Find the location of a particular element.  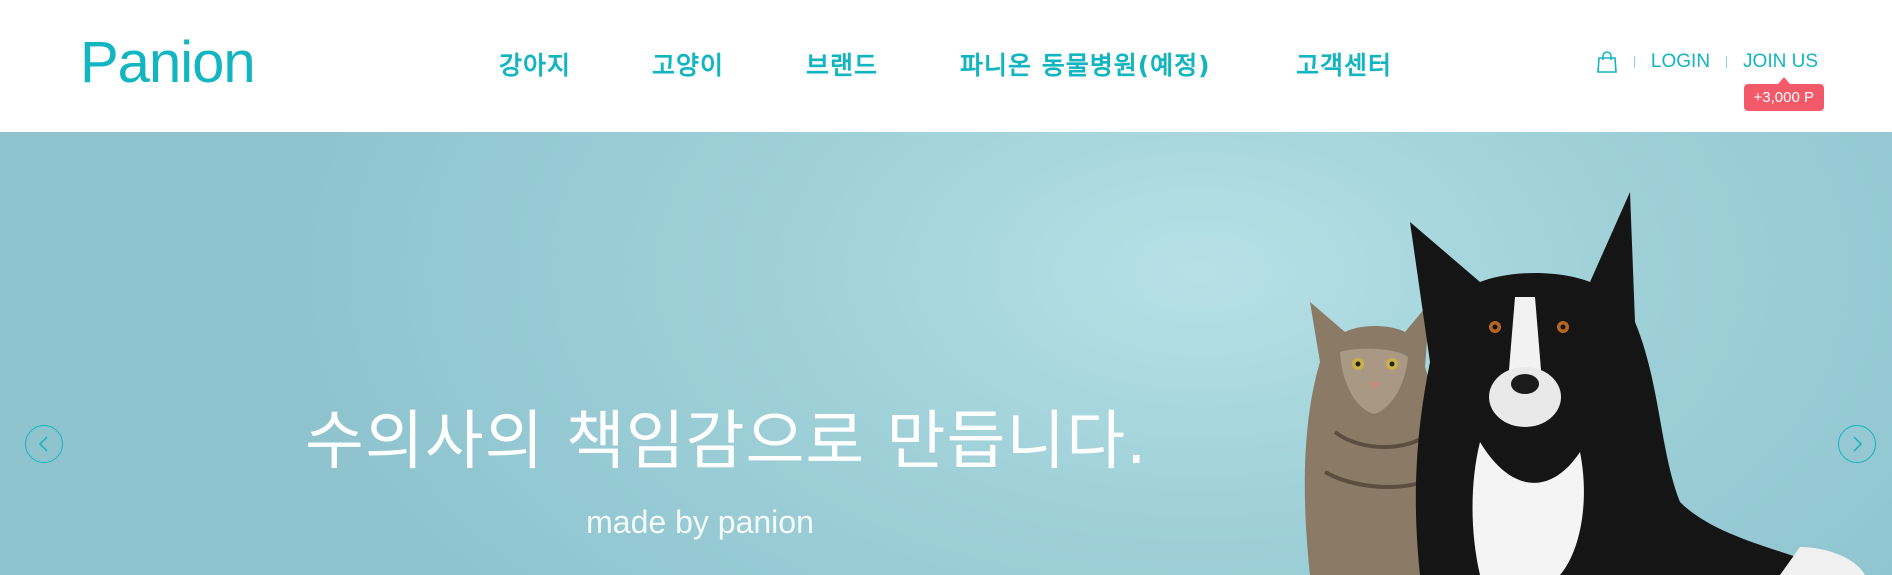

nav-item-brand: 브랜드 is located at coordinates (842, 64).